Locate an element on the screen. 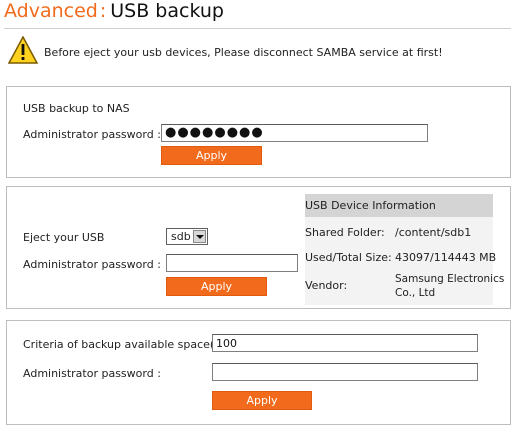 This screenshot has width=515, height=428. admin-password-field: ●●●●●●●● is located at coordinates (294, 133).